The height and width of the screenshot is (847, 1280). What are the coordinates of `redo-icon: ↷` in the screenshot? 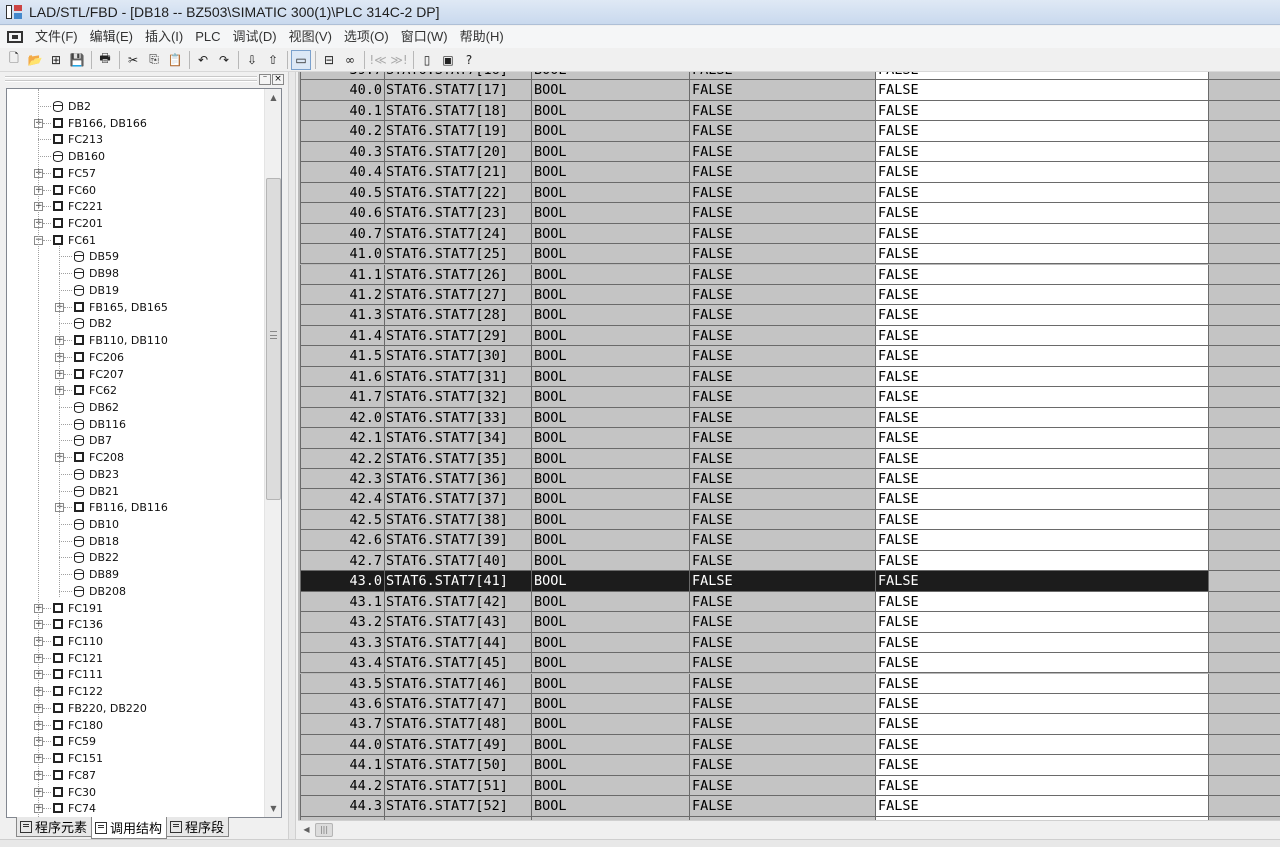 It's located at (224, 60).